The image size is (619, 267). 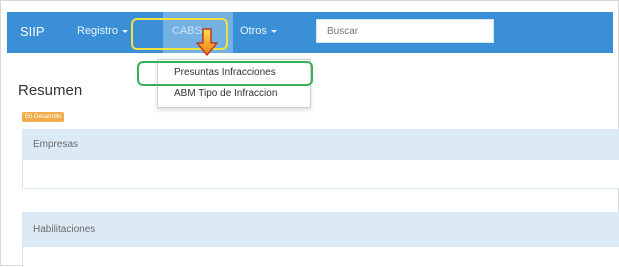 I want to click on nav-registro-menu: Registro, so click(x=102, y=31).